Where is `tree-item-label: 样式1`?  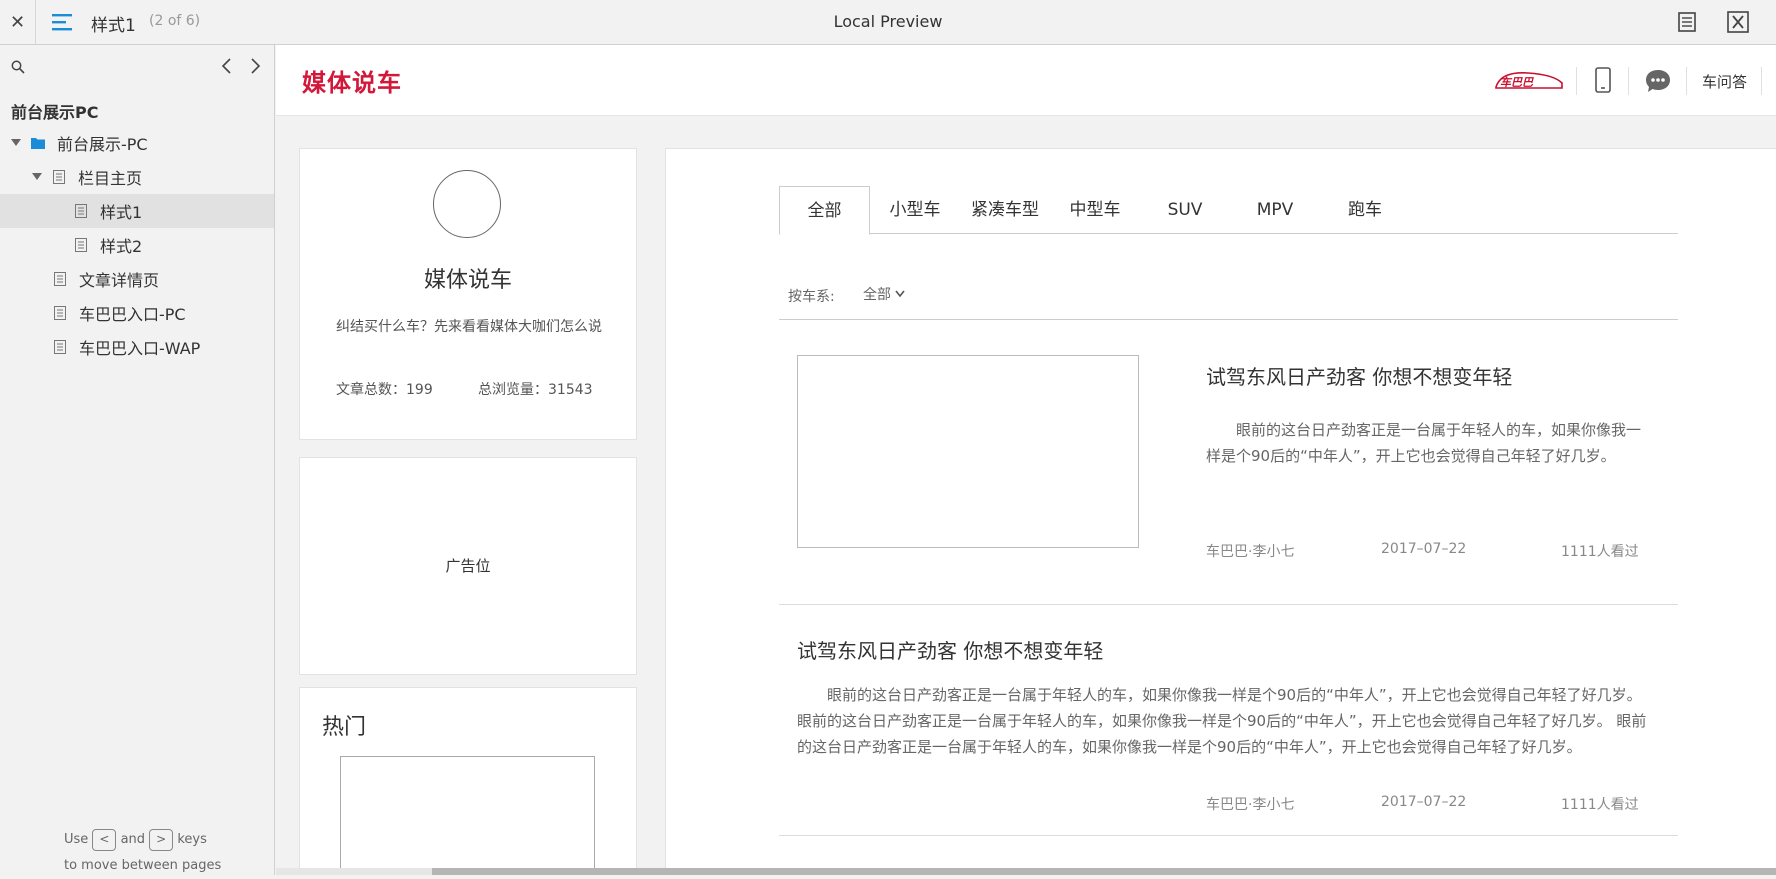
tree-item-label: 样式1 is located at coordinates (121, 212).